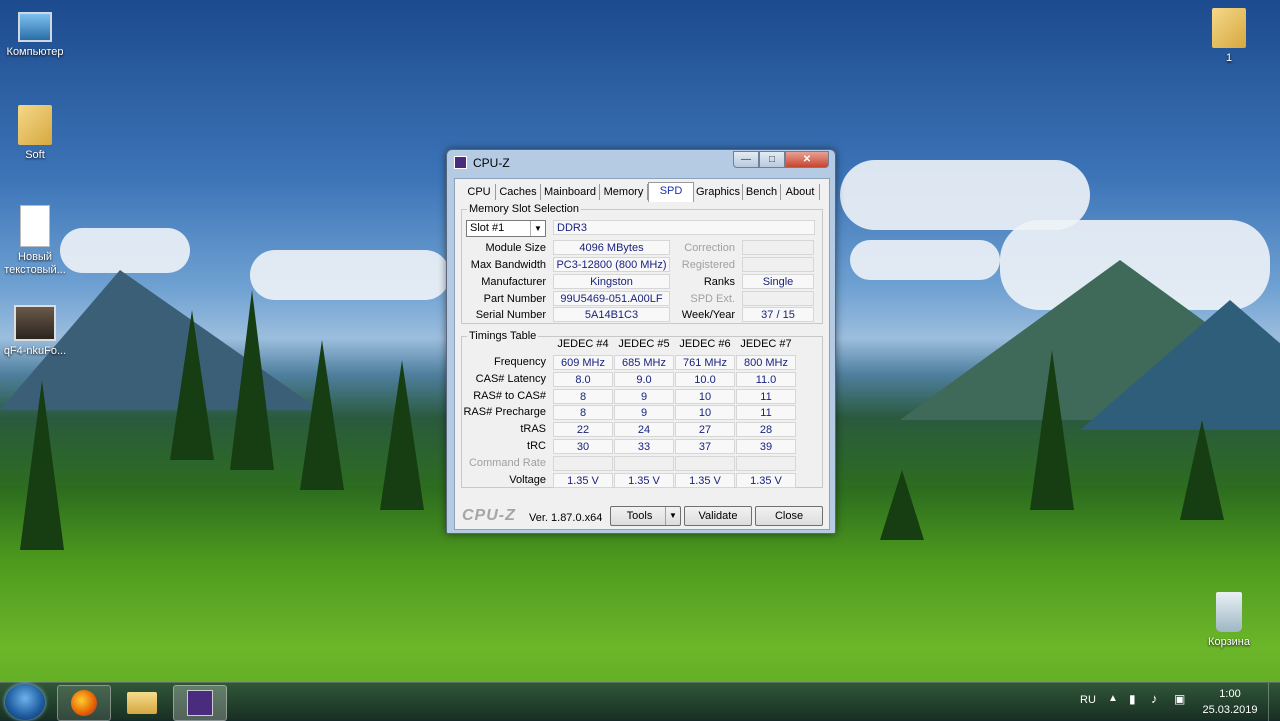 The image size is (1280, 721). I want to click on image-file-icon, so click(35, 323).